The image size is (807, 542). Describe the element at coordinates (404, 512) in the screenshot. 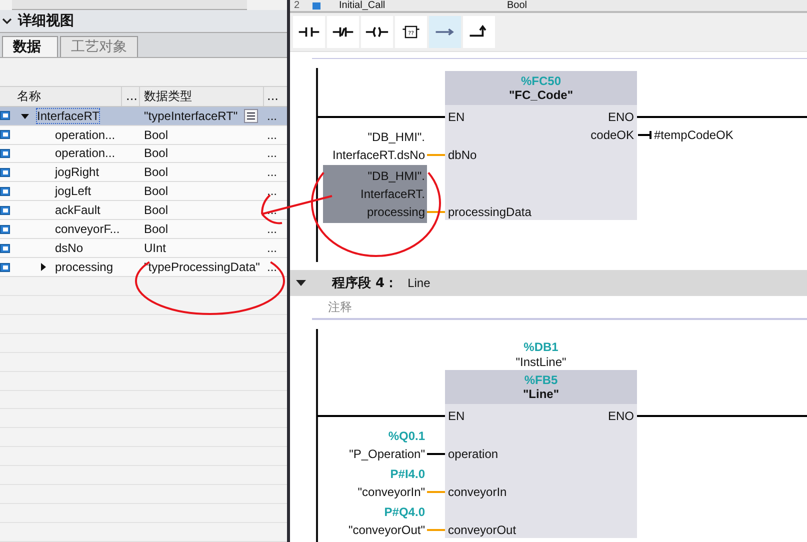

I see `operand-address: P#Q4.0` at that location.